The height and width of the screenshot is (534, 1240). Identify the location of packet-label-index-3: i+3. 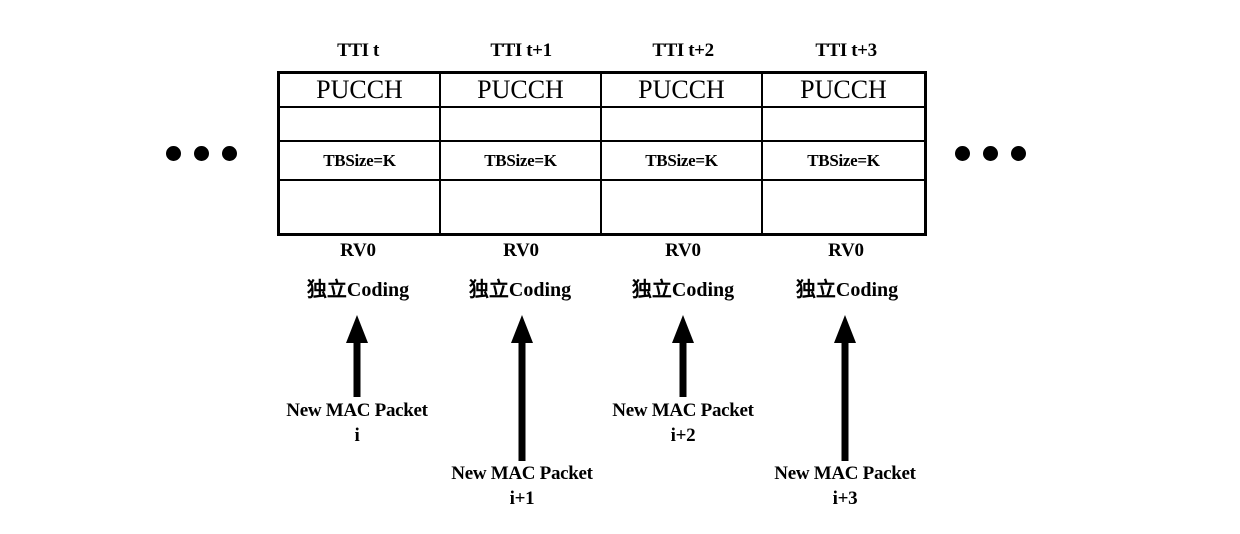
(845, 498).